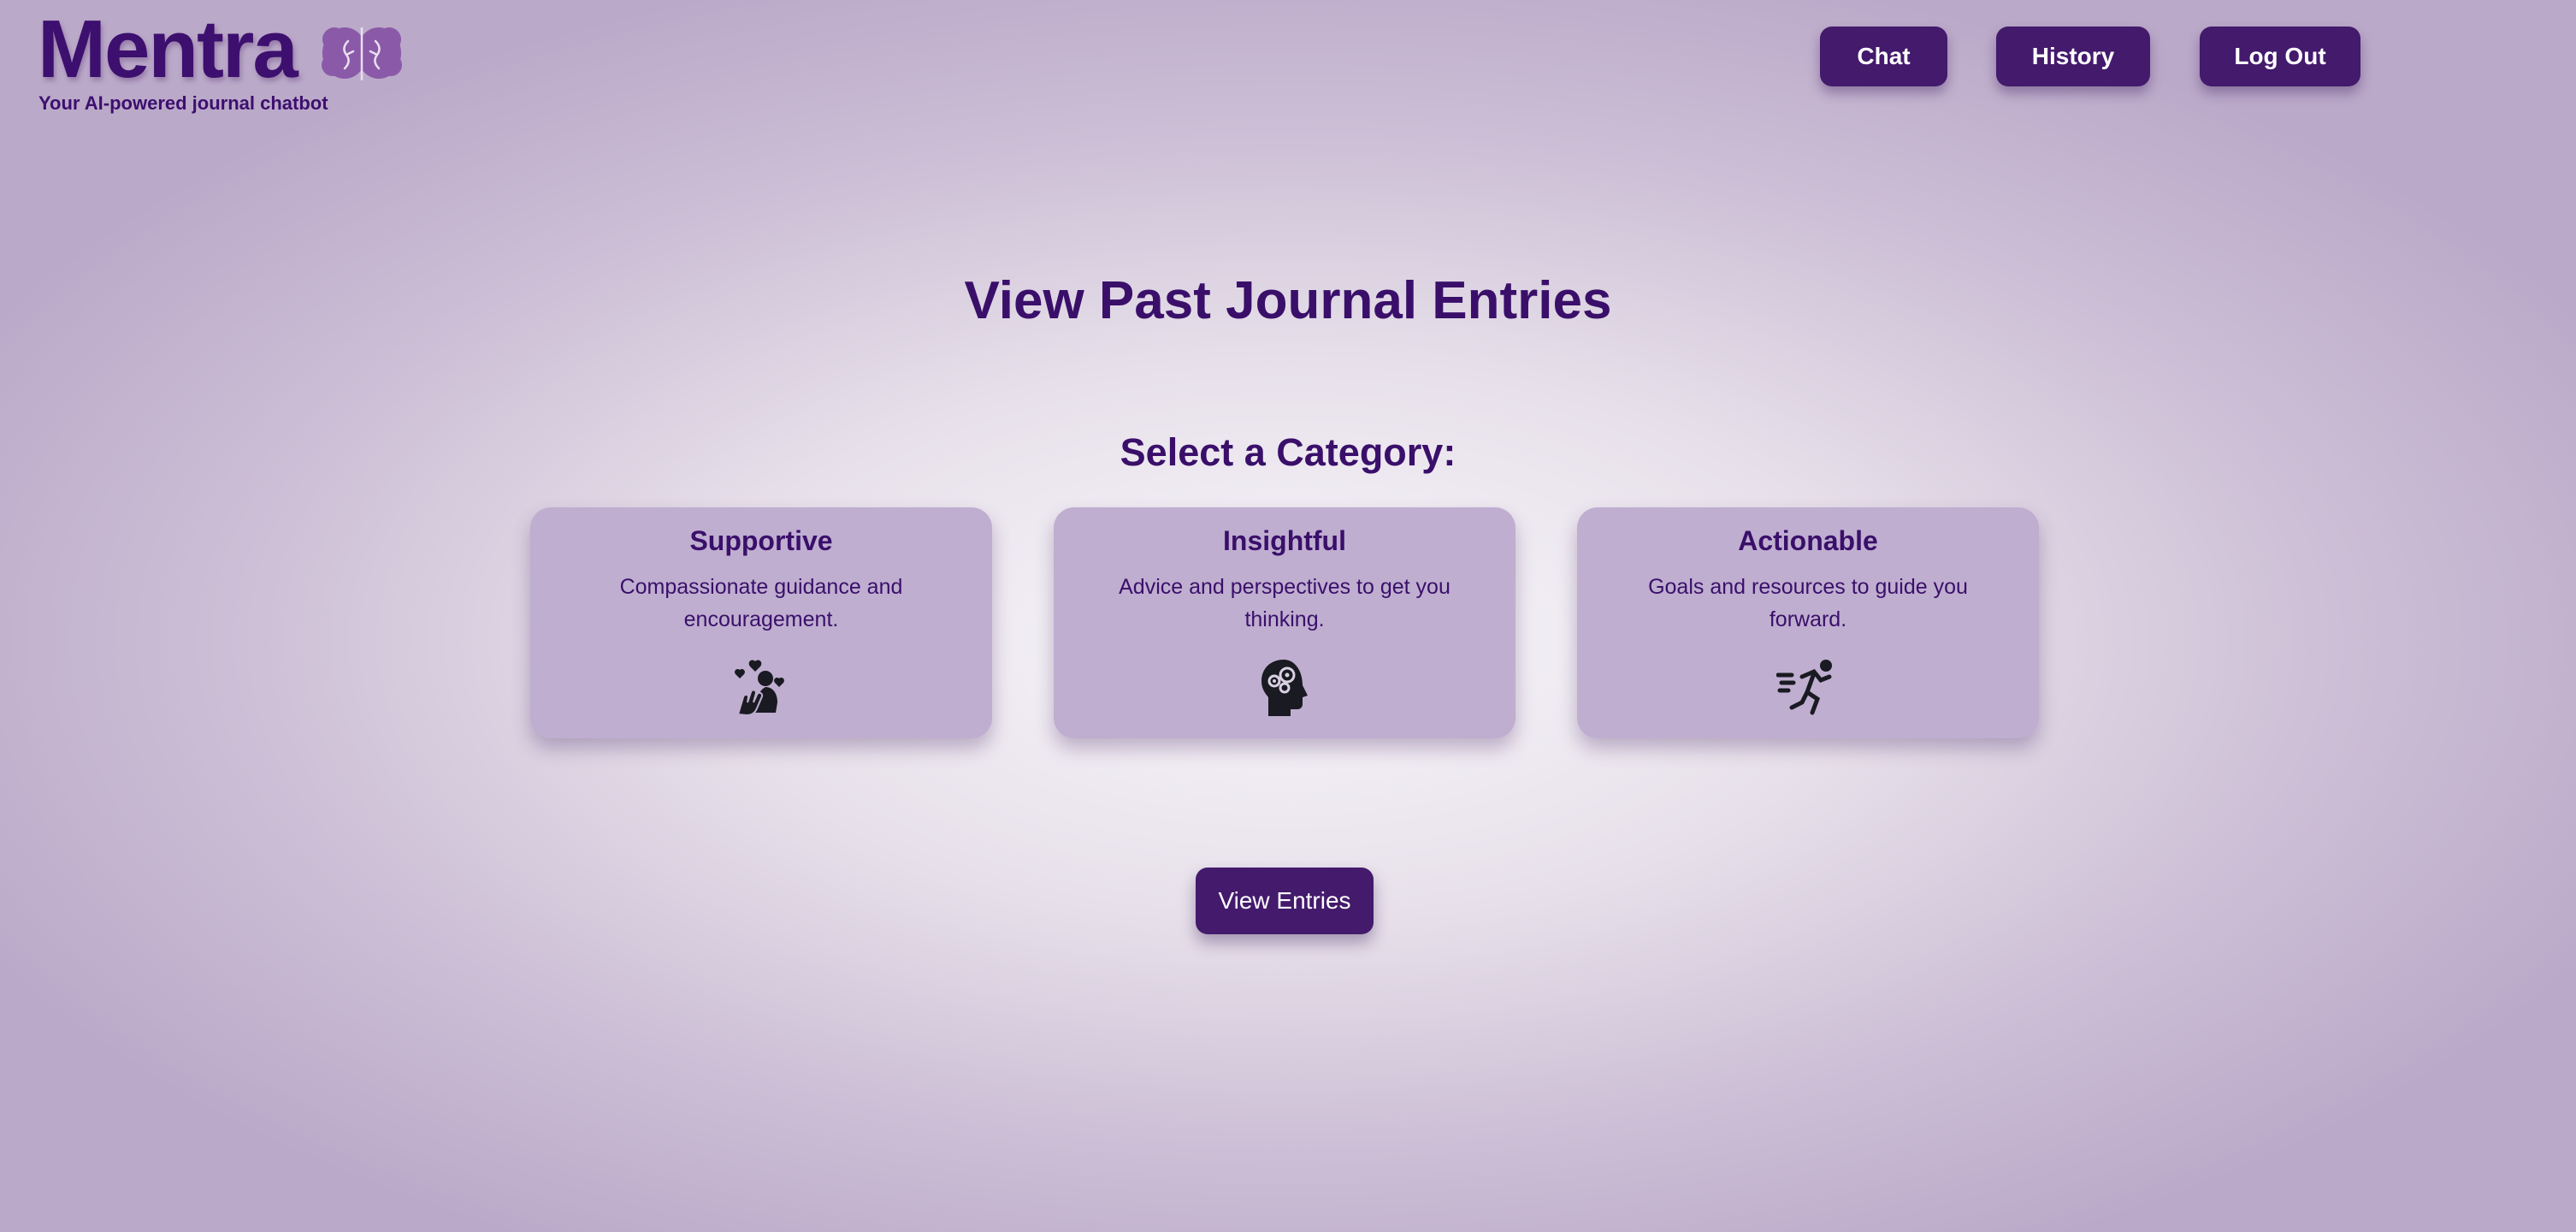  I want to click on history-nav-button: History, so click(2073, 56).